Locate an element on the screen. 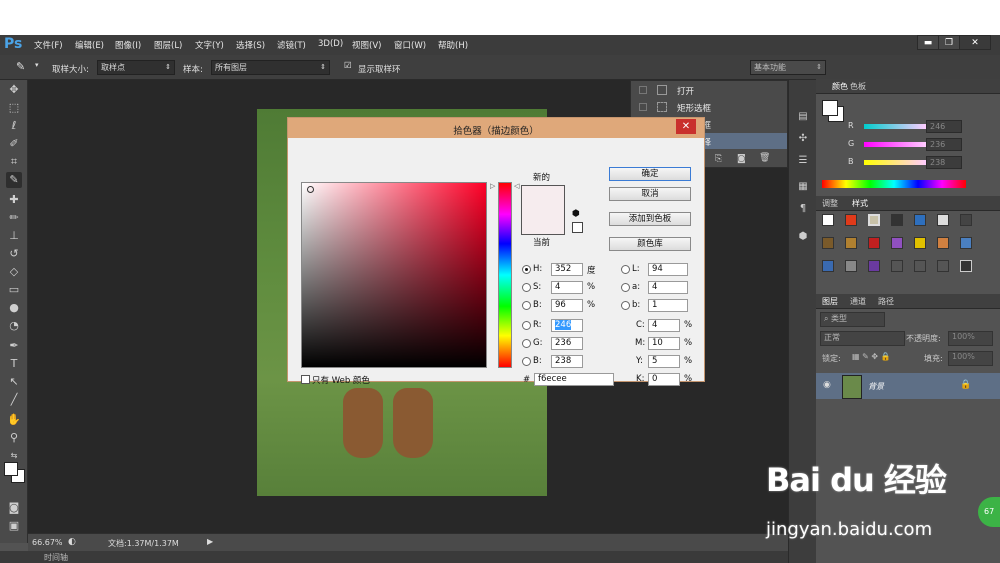 The image size is (1000, 563). m-input: 10 is located at coordinates (664, 343).